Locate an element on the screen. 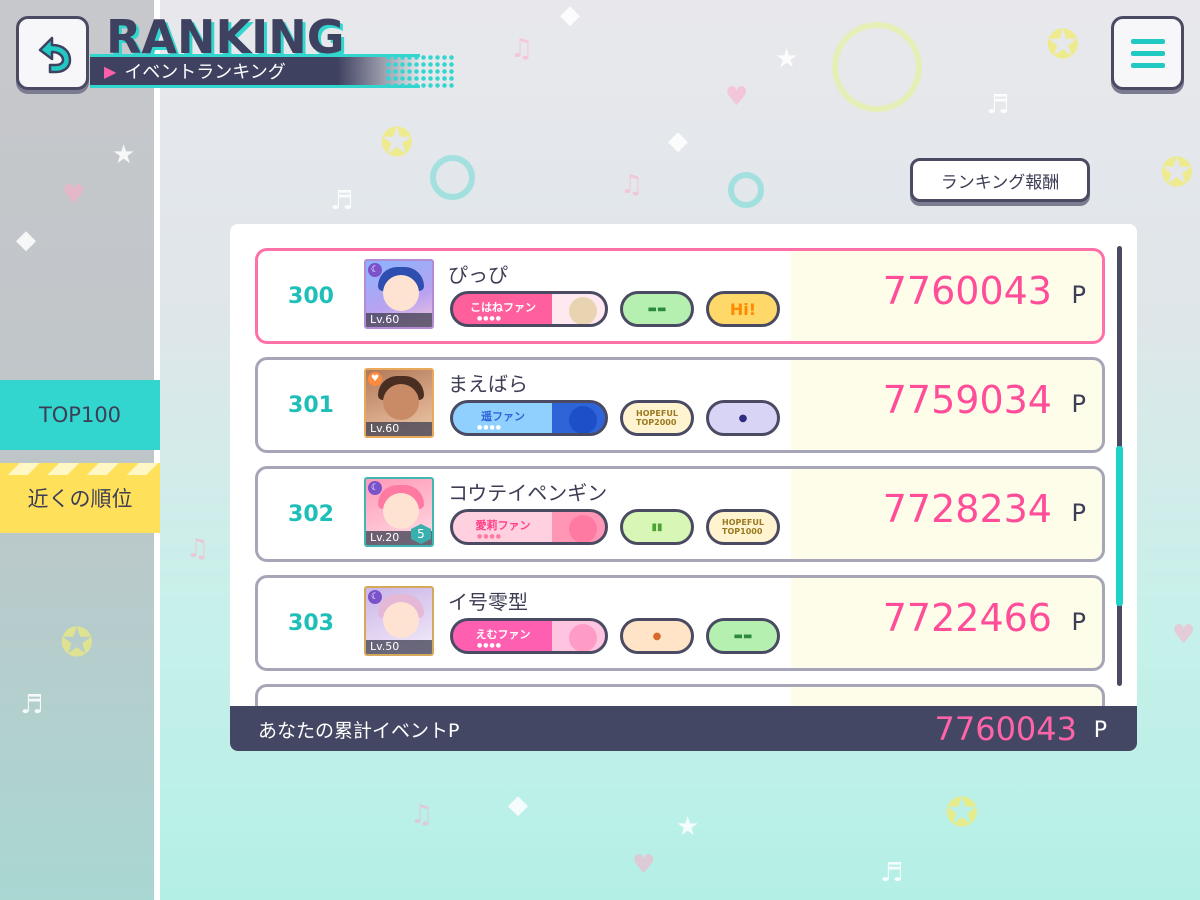  player-avatar: ☾ Lv.60 is located at coordinates (399, 294).